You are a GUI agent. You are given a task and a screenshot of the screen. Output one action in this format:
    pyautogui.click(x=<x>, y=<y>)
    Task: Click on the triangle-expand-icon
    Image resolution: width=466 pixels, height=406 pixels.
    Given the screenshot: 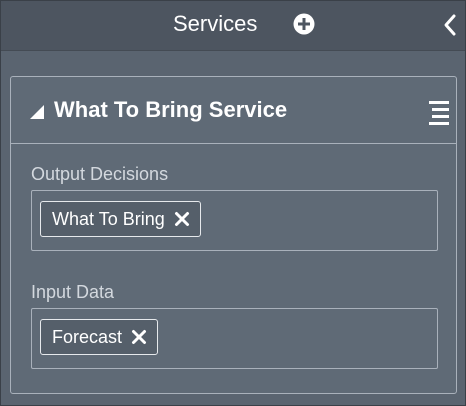 What is the action you would take?
    pyautogui.click(x=37, y=112)
    